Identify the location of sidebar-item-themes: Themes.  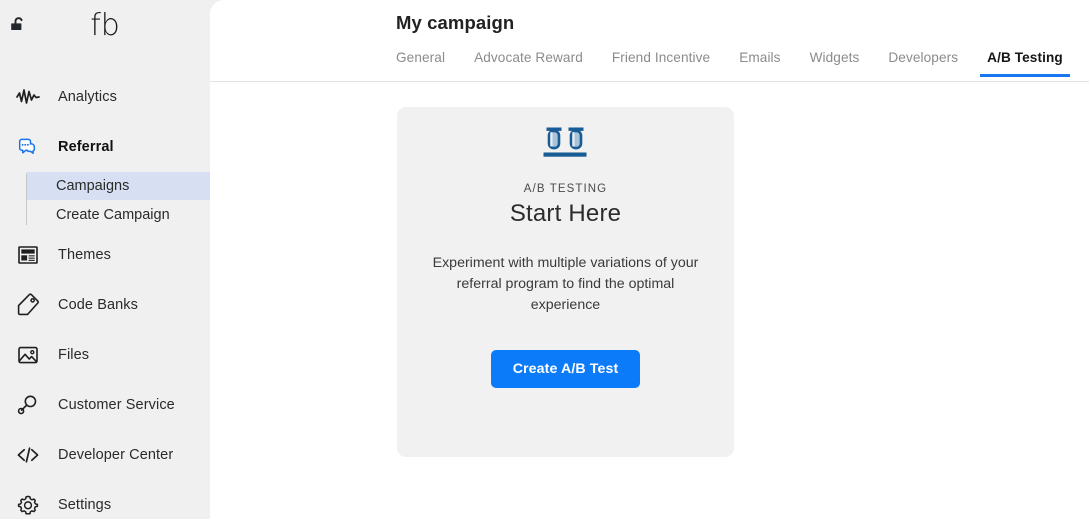
(105, 255).